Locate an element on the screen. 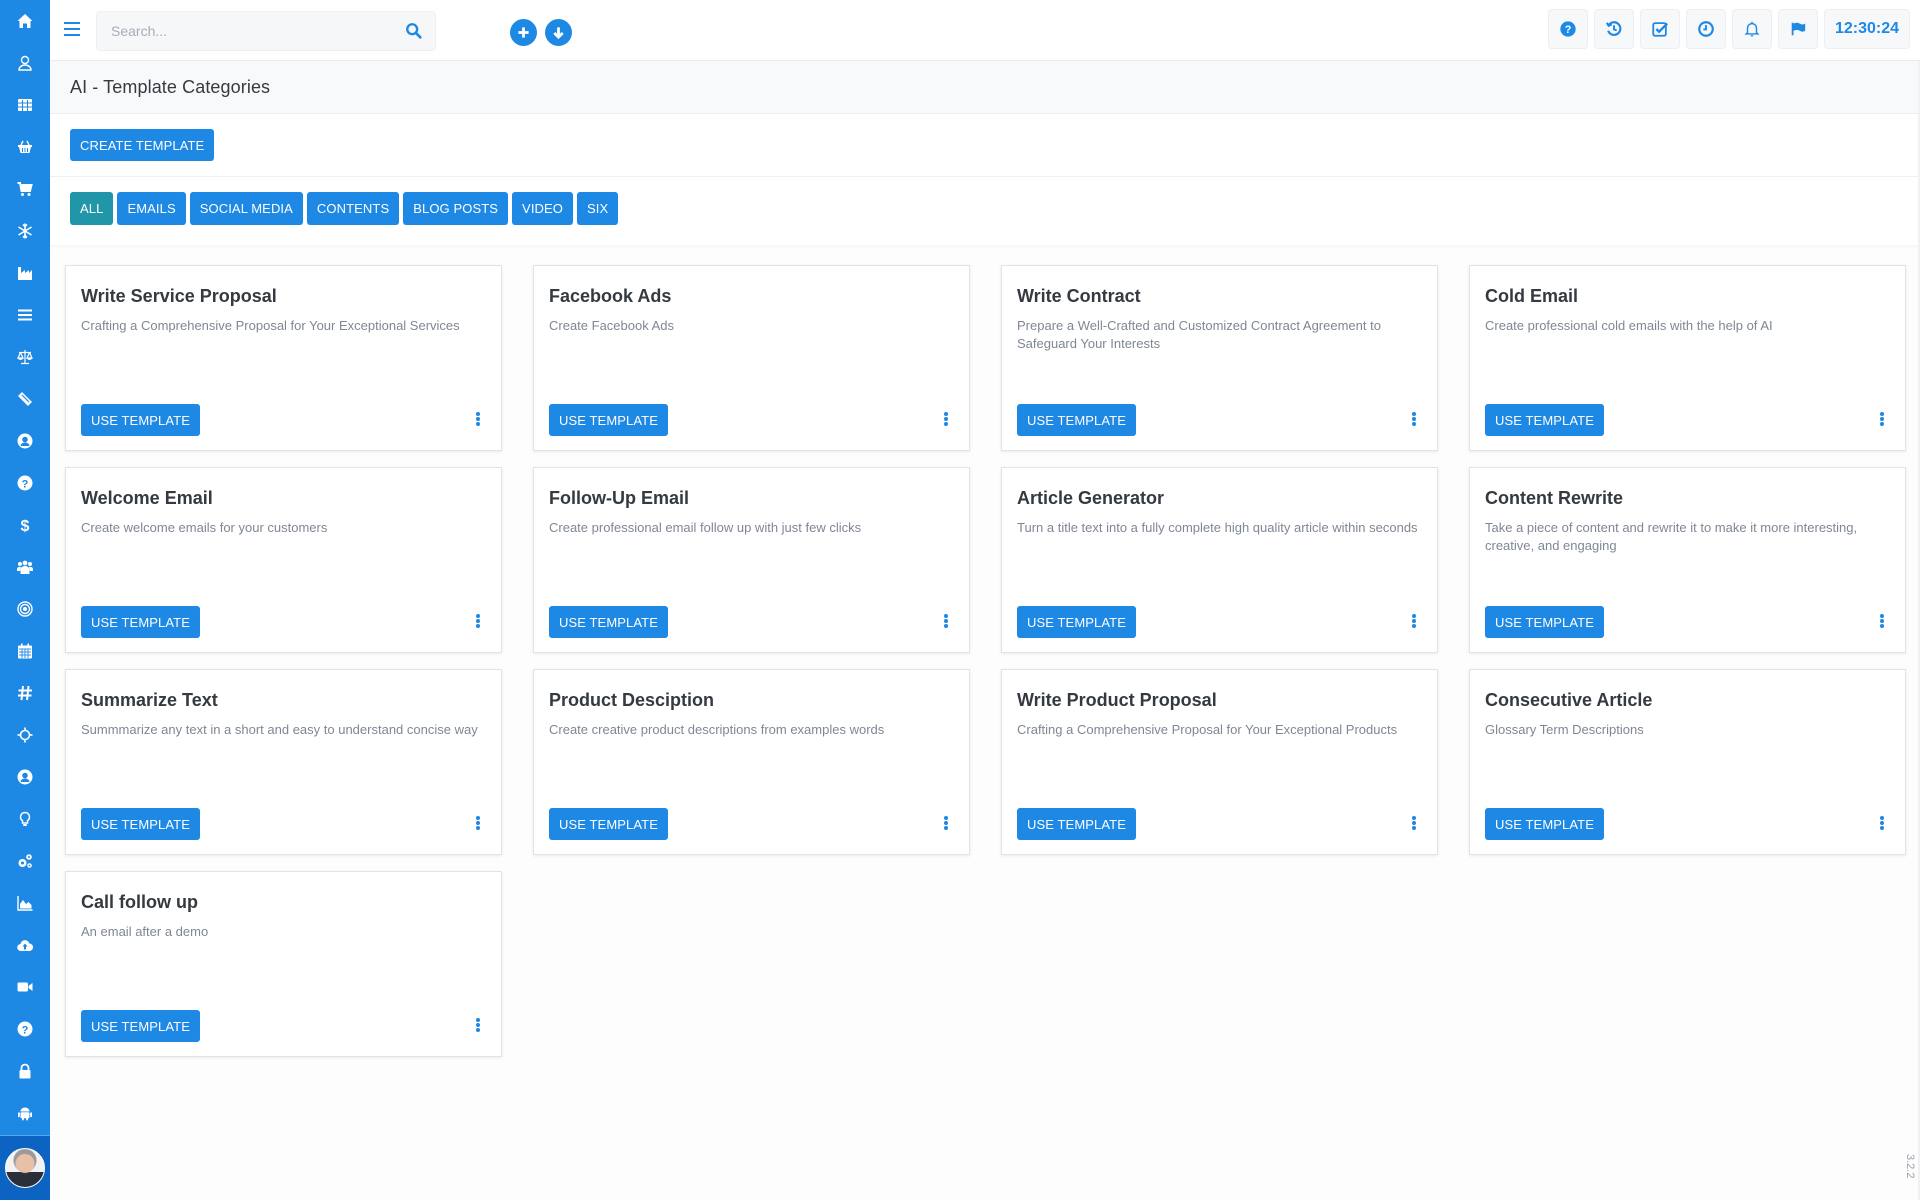 The image size is (1920, 1200). sidebar-item-security is located at coordinates (25, 1071).